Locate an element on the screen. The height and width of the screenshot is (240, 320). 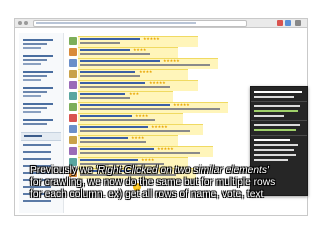
browser-forward-icon is located at coordinates (26, 23).